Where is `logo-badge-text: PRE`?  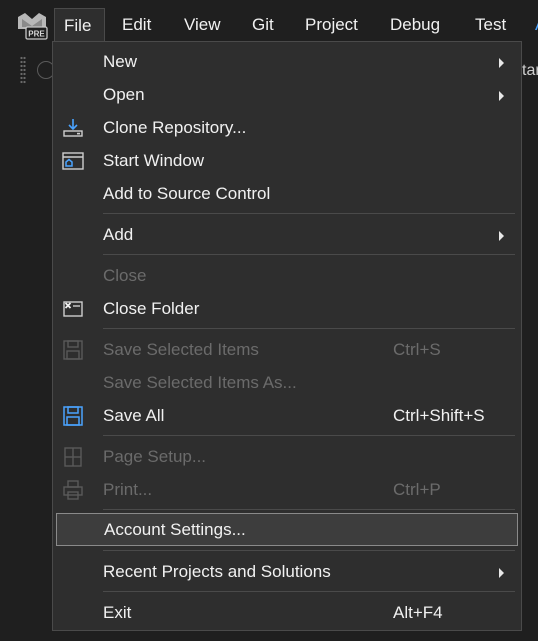 logo-badge-text: PRE is located at coordinates (36, 34).